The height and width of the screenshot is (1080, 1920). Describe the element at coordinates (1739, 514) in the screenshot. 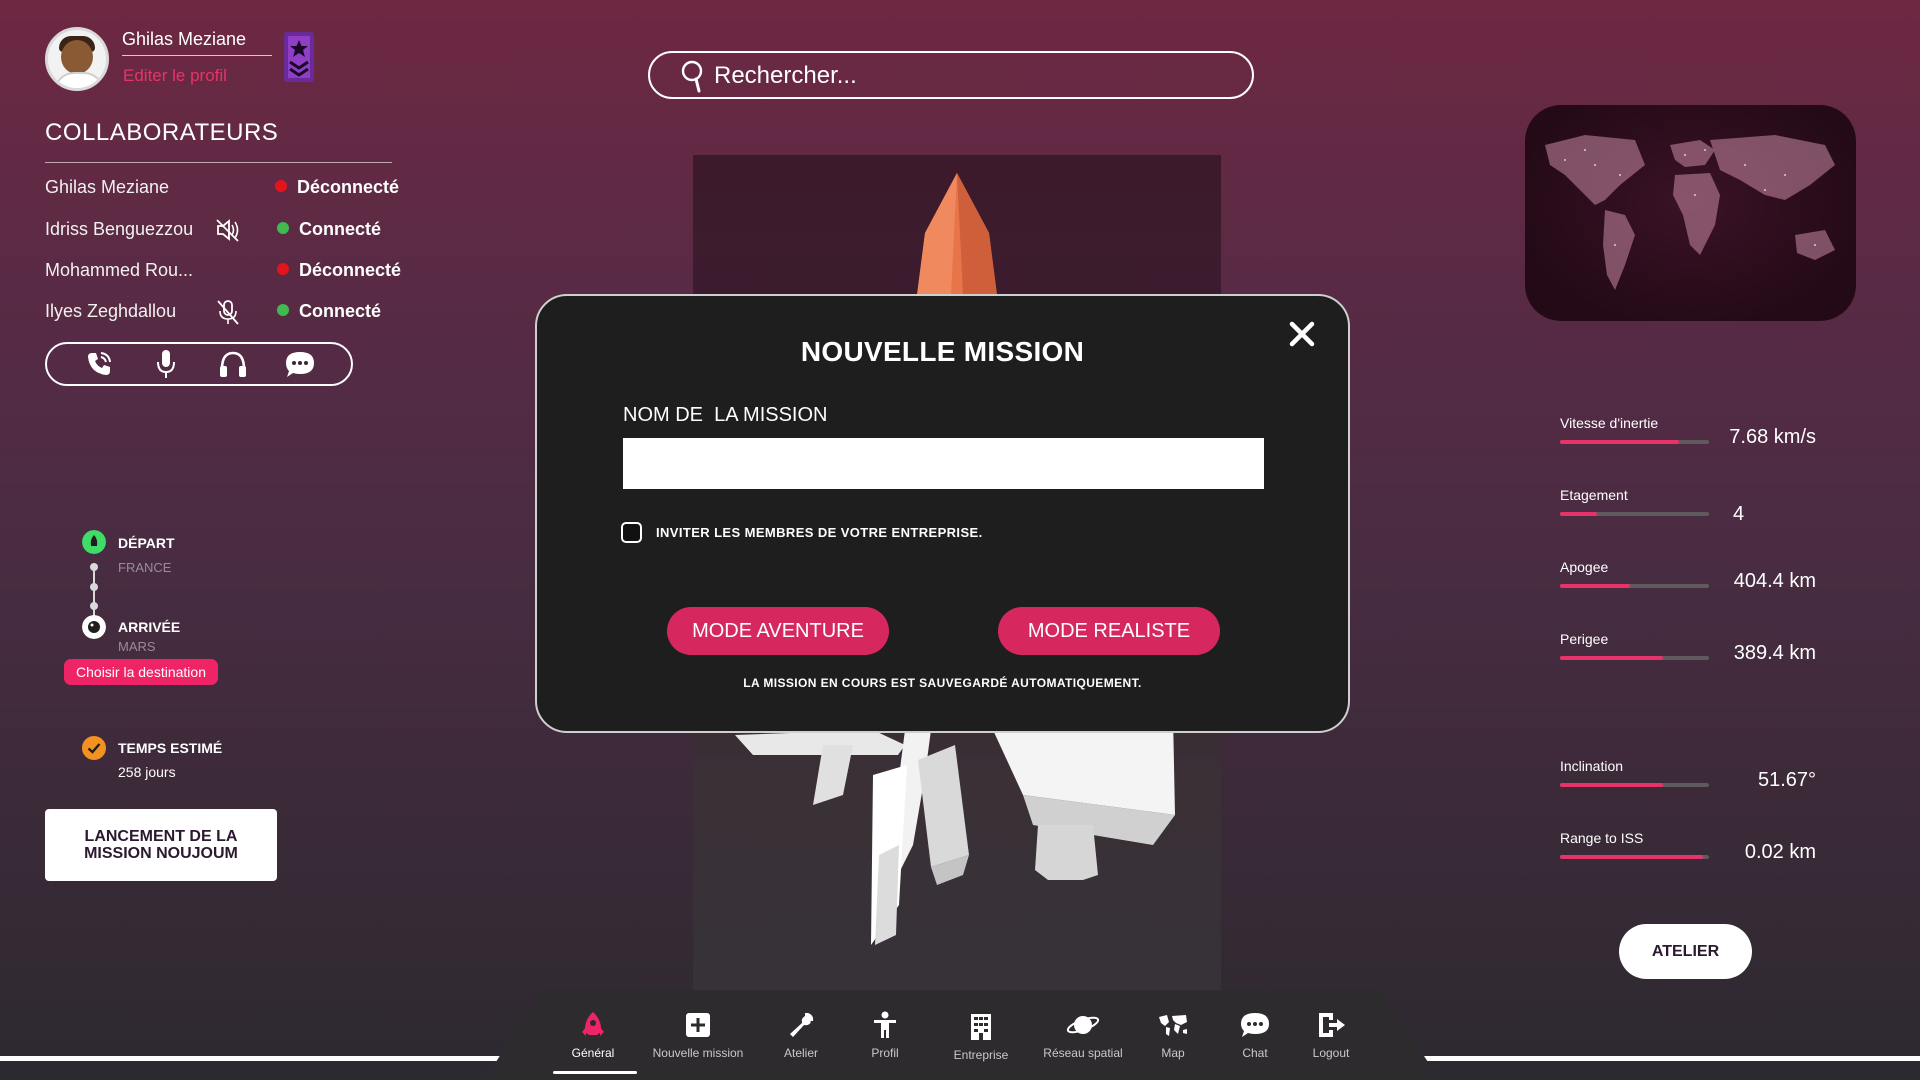

I see `stat-value: 4` at that location.